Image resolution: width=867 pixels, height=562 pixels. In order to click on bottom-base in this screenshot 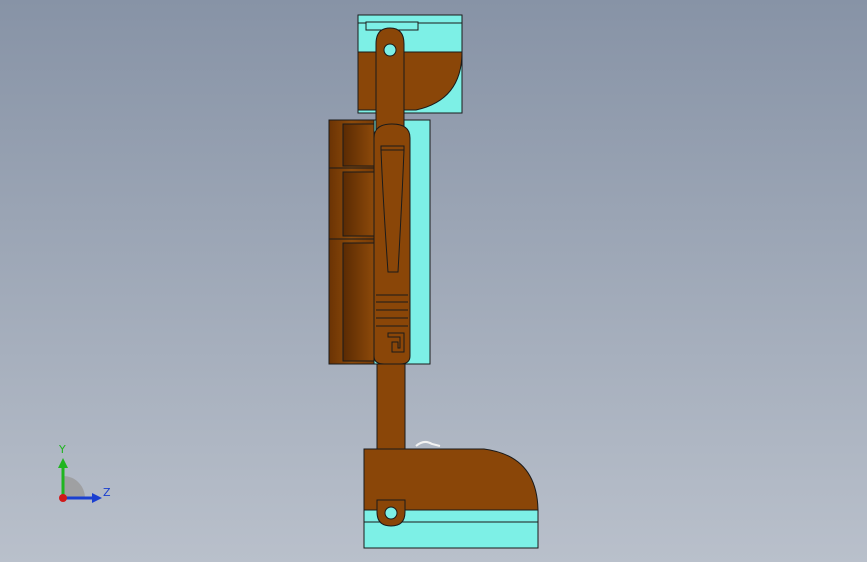, I will do `click(451, 494)`.